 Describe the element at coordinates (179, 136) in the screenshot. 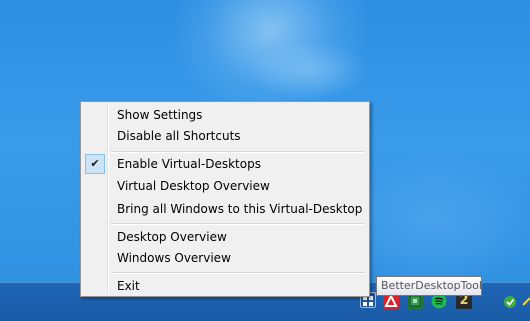

I see `menu-item-label: Disable all Shortcuts` at that location.